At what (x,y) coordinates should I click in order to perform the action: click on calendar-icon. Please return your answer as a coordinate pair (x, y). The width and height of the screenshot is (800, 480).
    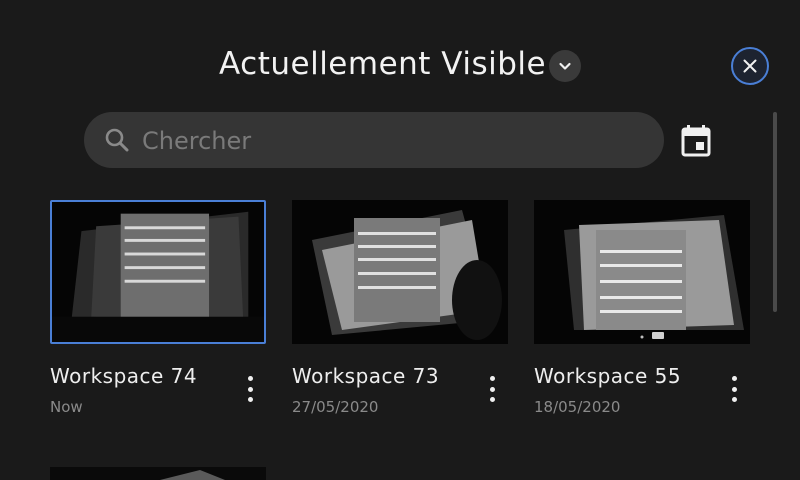
    Looking at the image, I should click on (696, 141).